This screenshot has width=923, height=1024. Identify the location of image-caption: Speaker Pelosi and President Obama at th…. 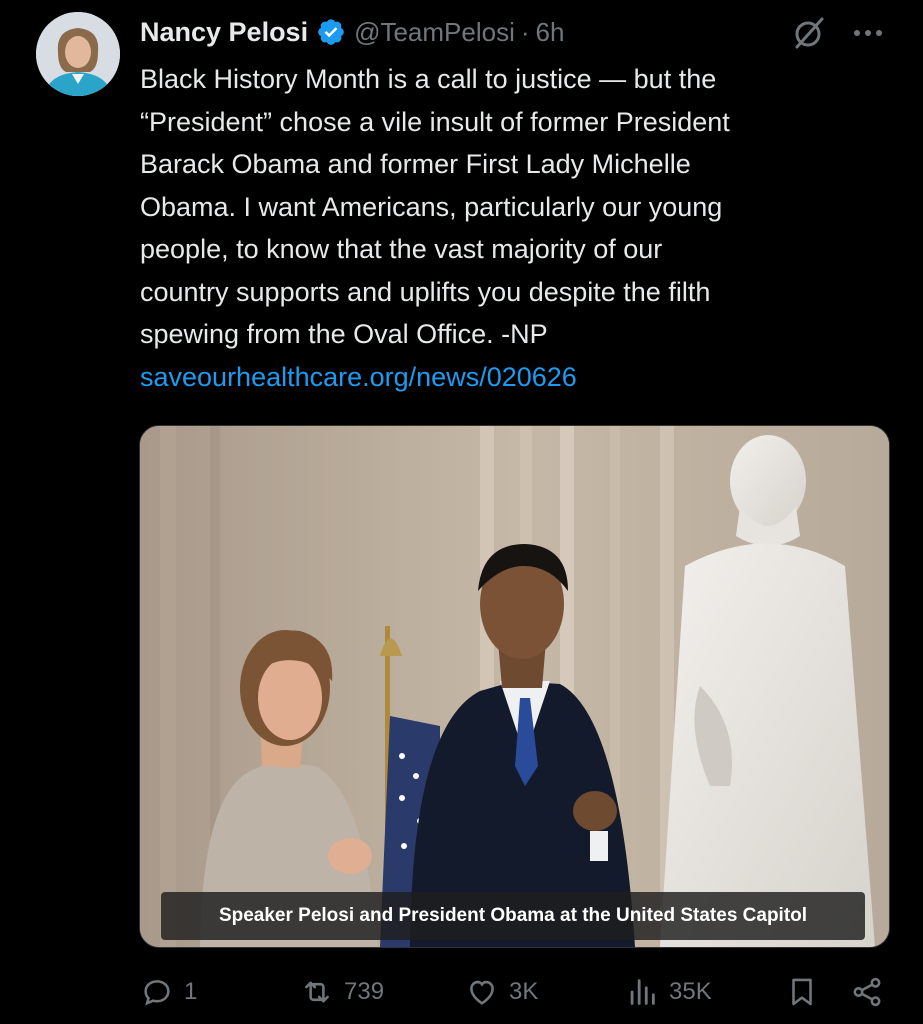
(513, 916).